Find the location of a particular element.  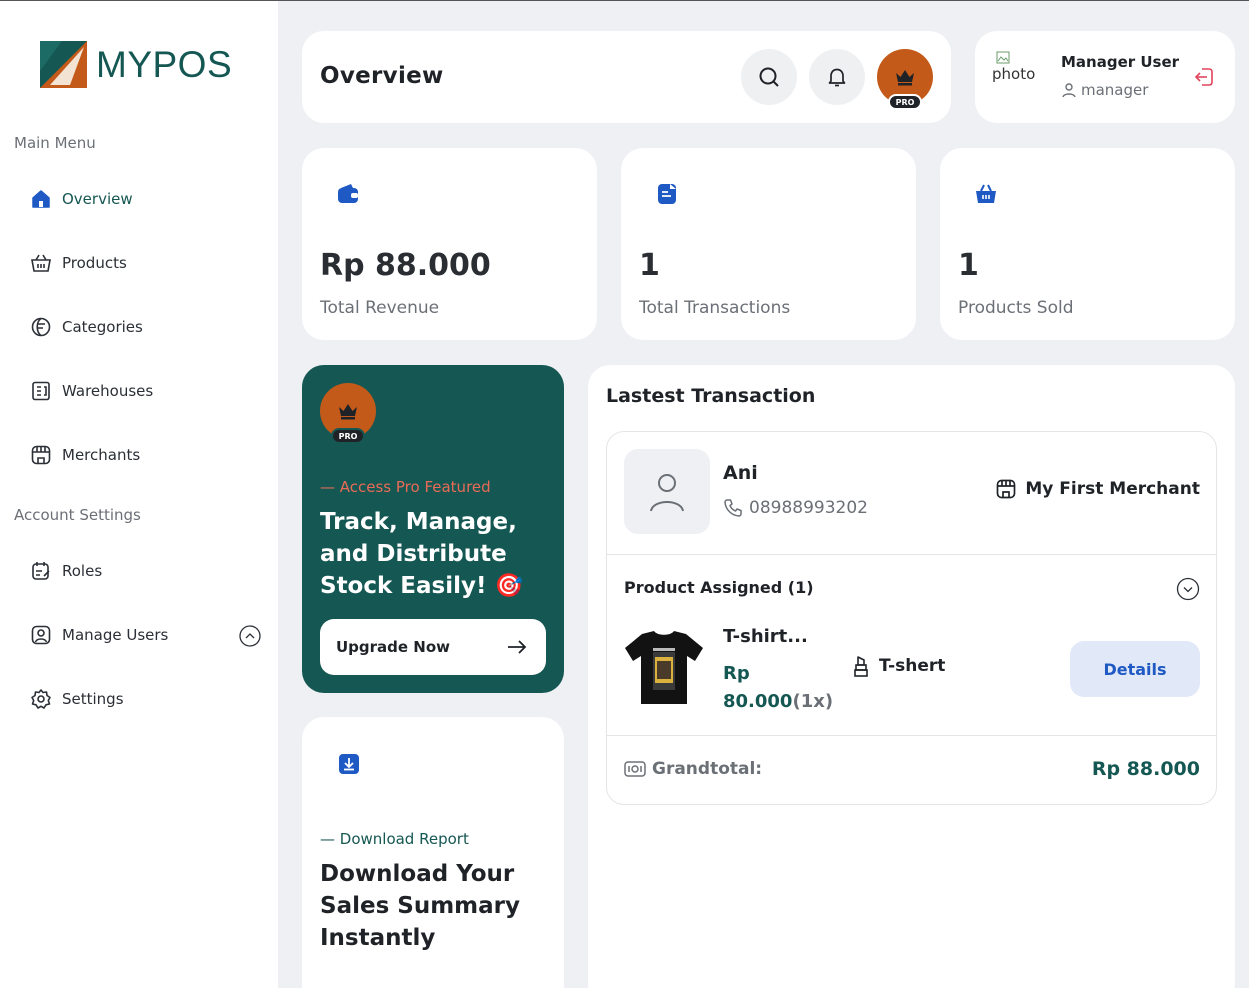

stat-label: Products Sold is located at coordinates (1016, 308).